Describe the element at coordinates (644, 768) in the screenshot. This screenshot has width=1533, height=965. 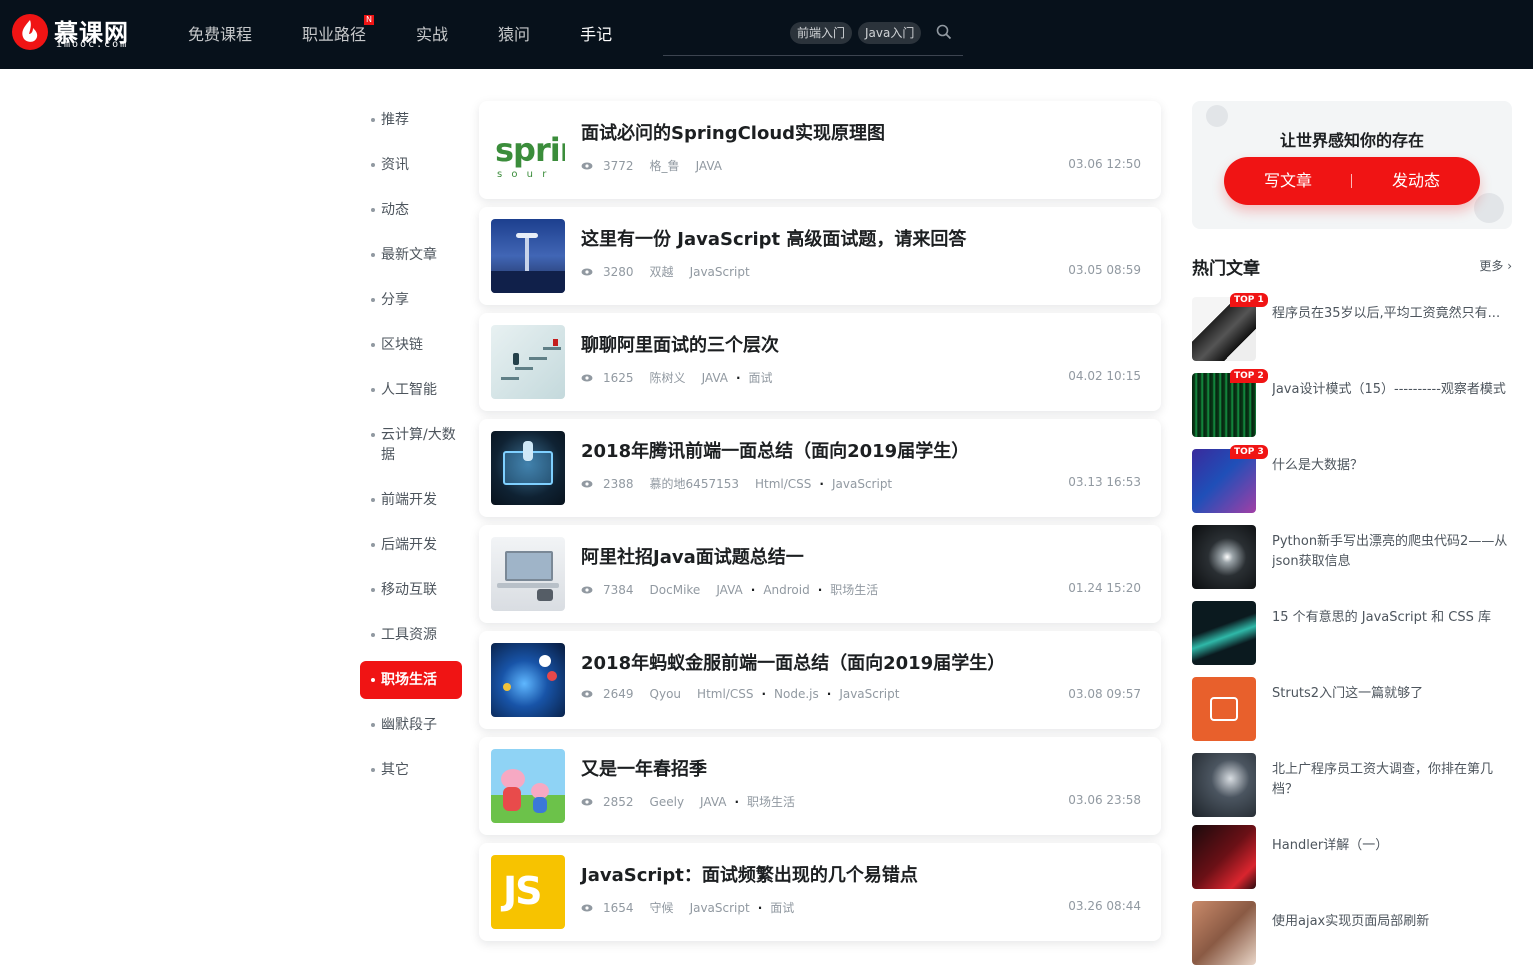
I see `article-title: 又是一年春招季` at that location.